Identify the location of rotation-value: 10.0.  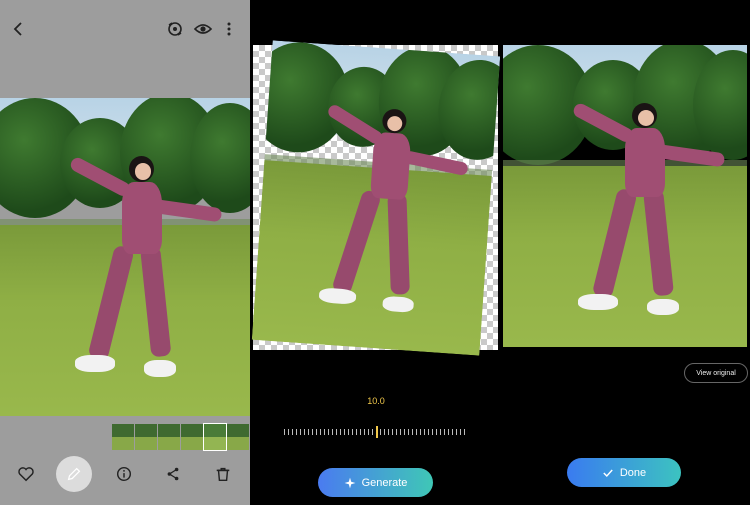
(376, 401).